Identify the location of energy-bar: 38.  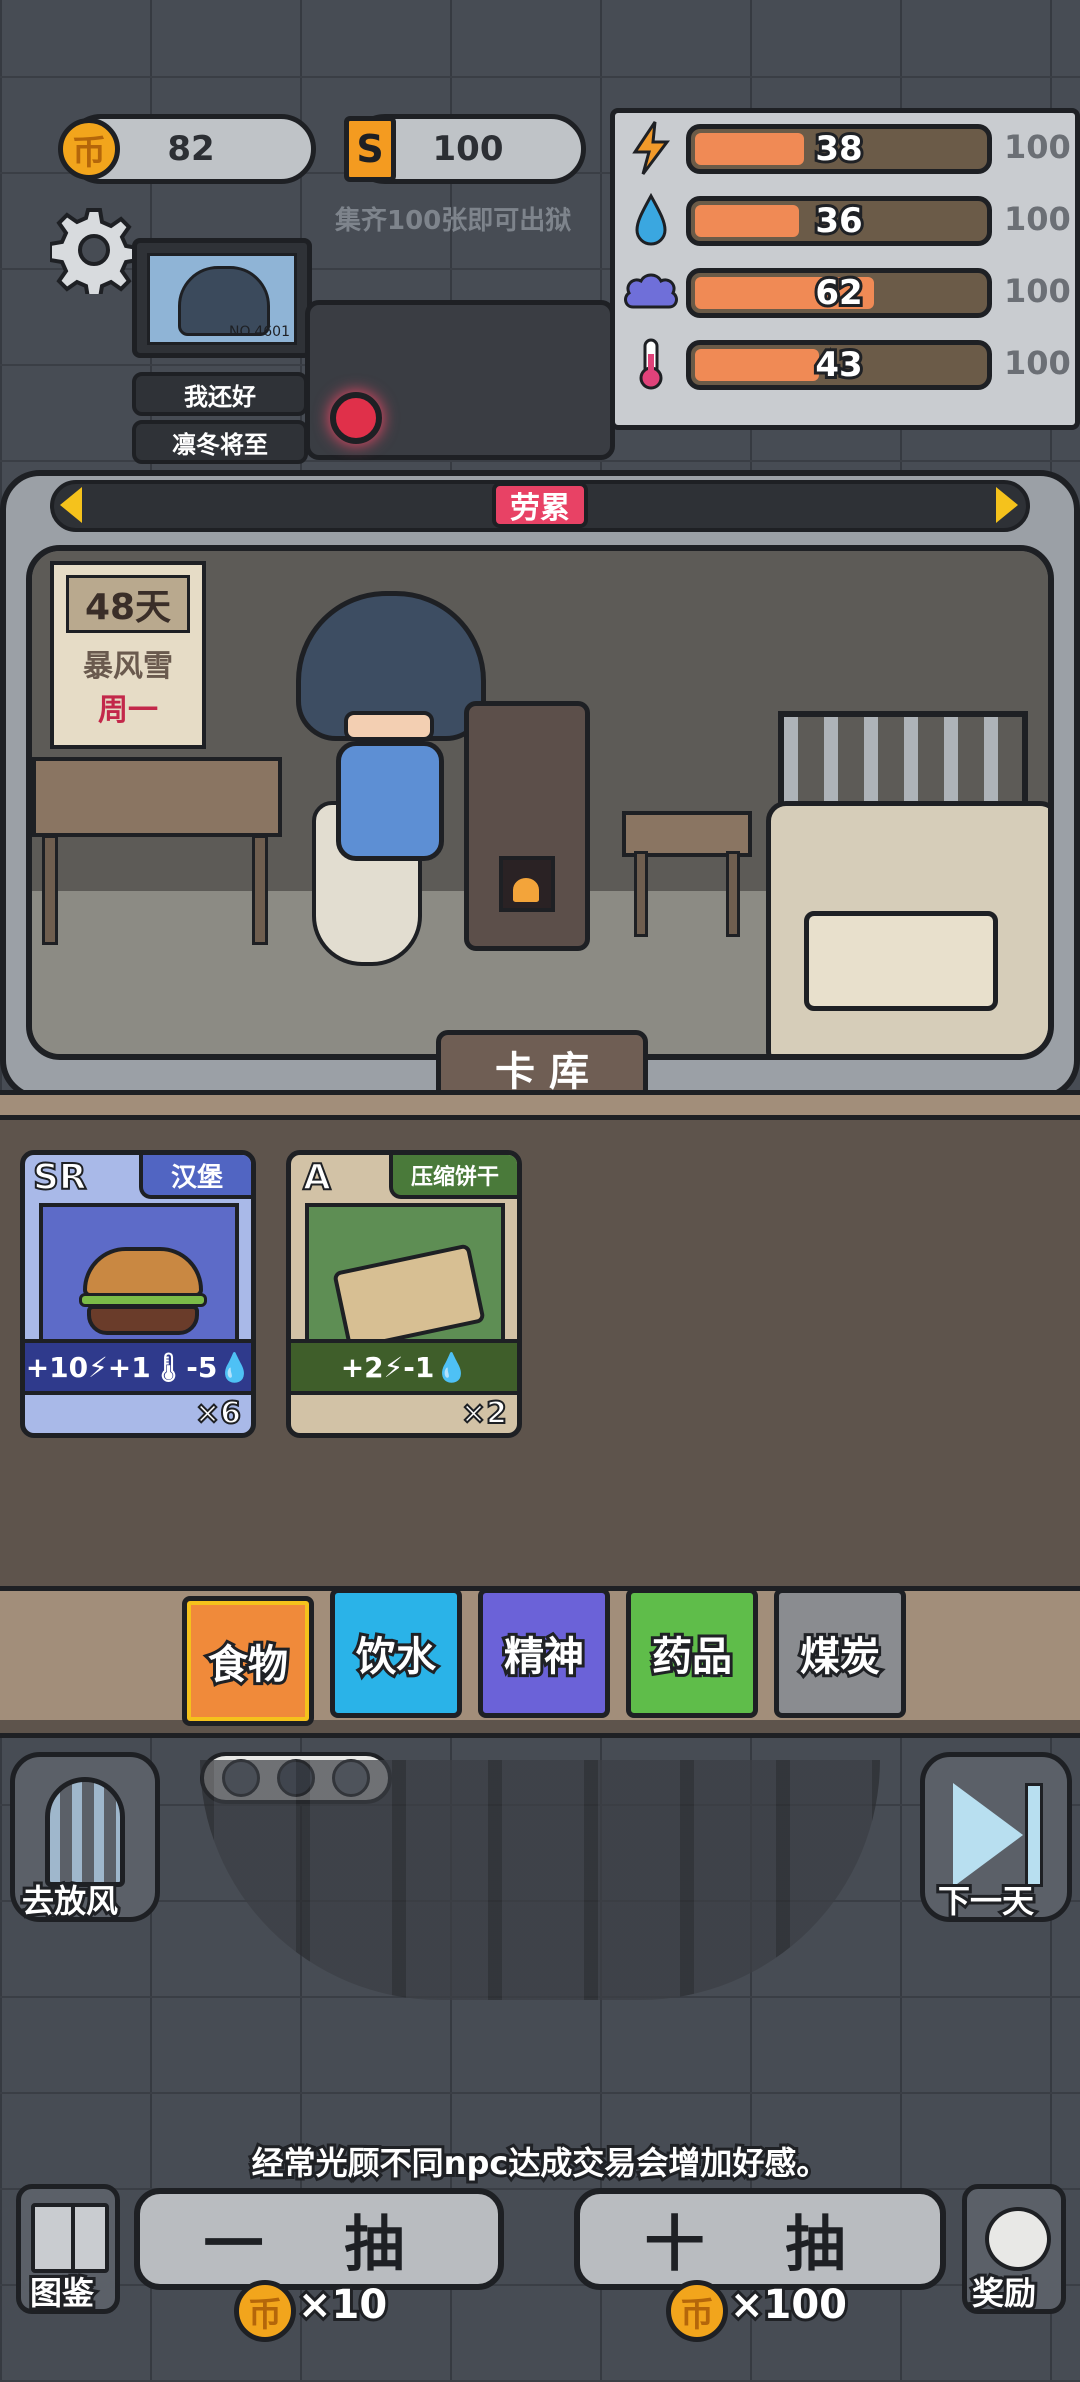
(839, 149).